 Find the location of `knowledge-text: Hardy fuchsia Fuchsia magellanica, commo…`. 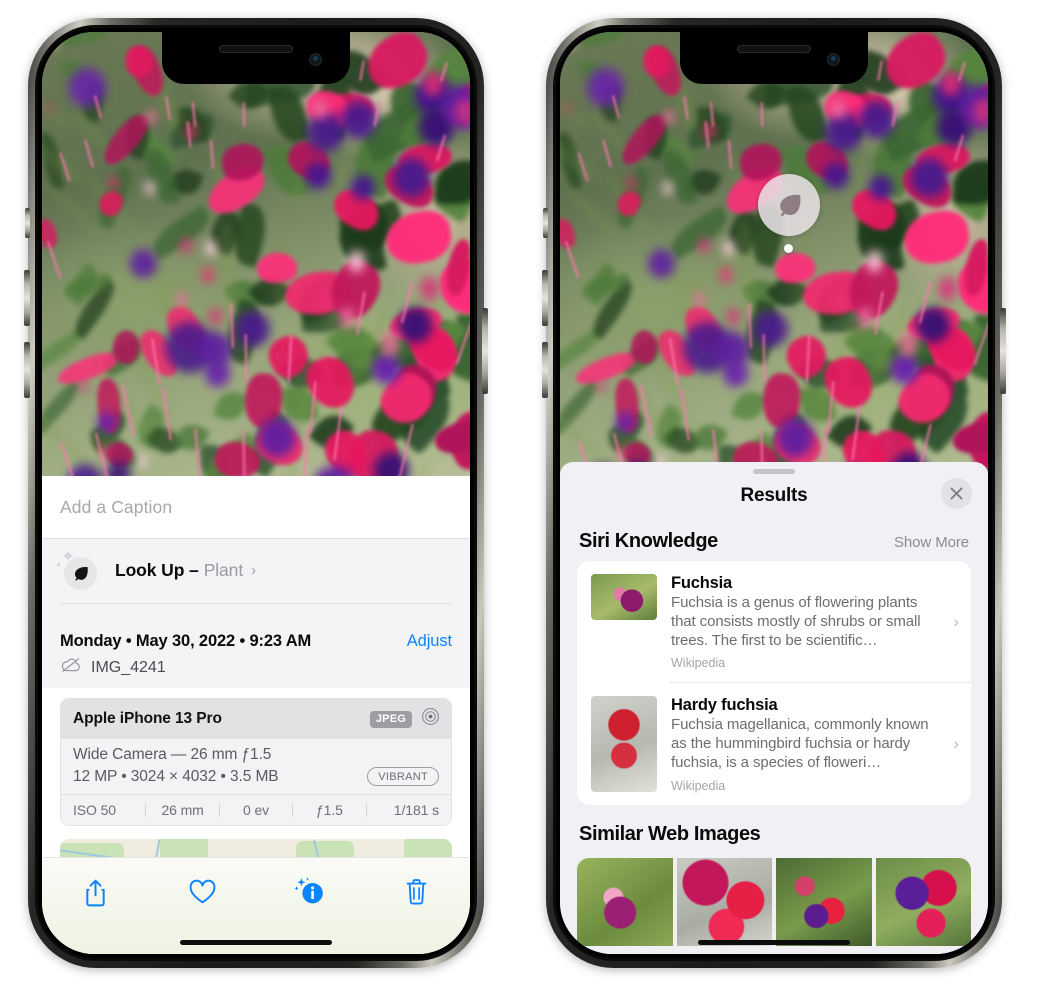

knowledge-text: Hardy fuchsia Fuchsia magellanica, commo… is located at coordinates (807, 744).